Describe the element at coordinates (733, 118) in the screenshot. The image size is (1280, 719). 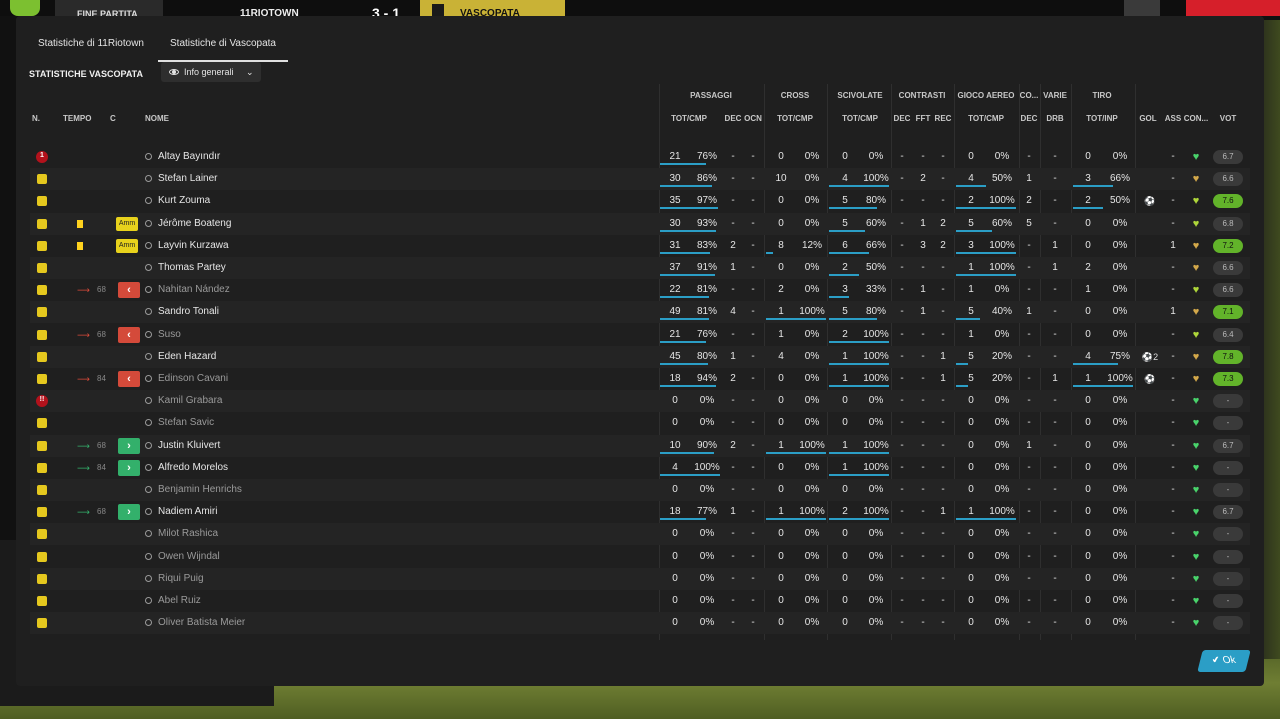
I see `col-header-pass-dec: DEC` at that location.